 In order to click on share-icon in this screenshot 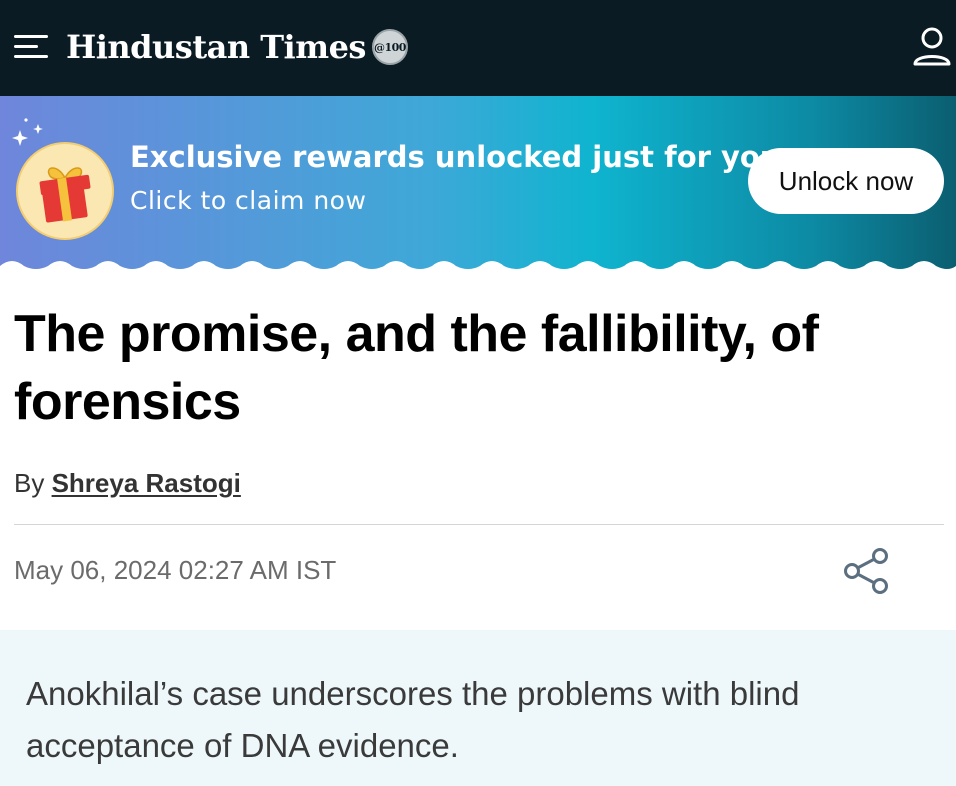, I will do `click(866, 571)`.